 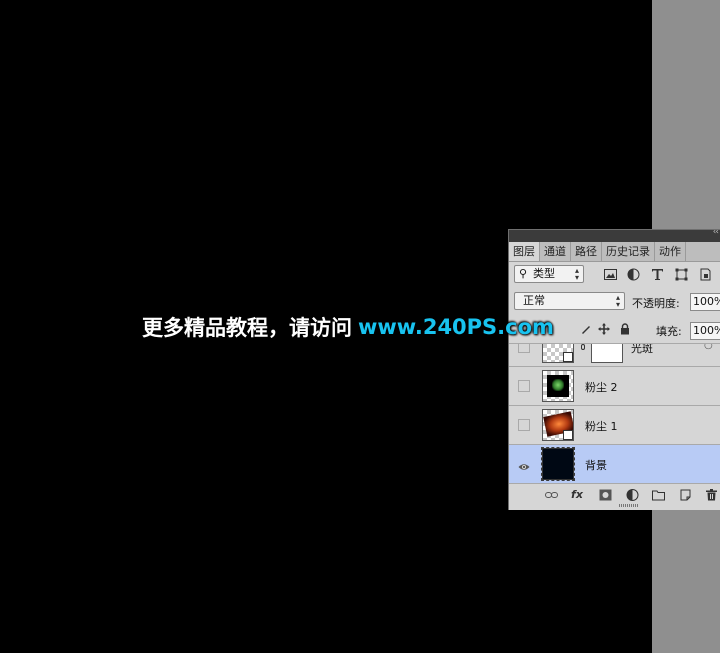 I want to click on shape-filter-icon, so click(x=681, y=274).